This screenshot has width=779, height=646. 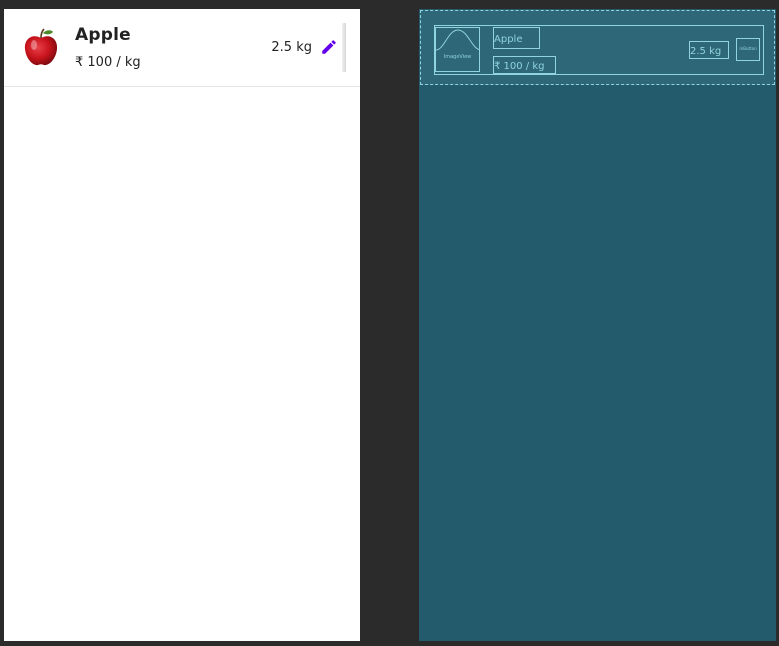 What do you see at coordinates (41, 47) in the screenshot?
I see `apple-image` at bounding box center [41, 47].